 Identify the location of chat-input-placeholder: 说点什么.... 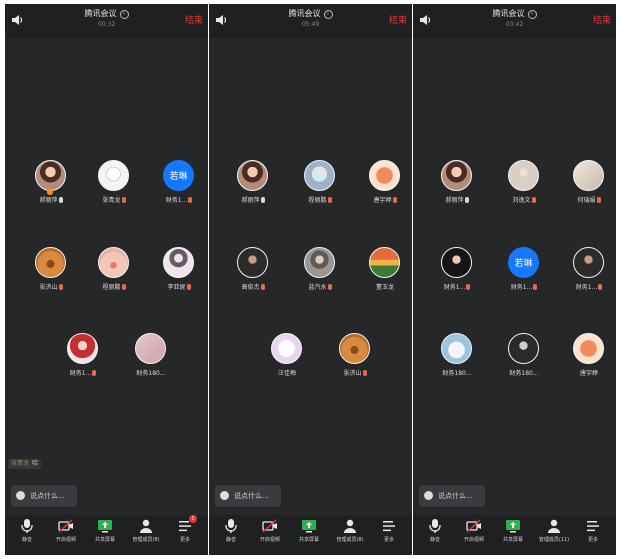
(251, 496).